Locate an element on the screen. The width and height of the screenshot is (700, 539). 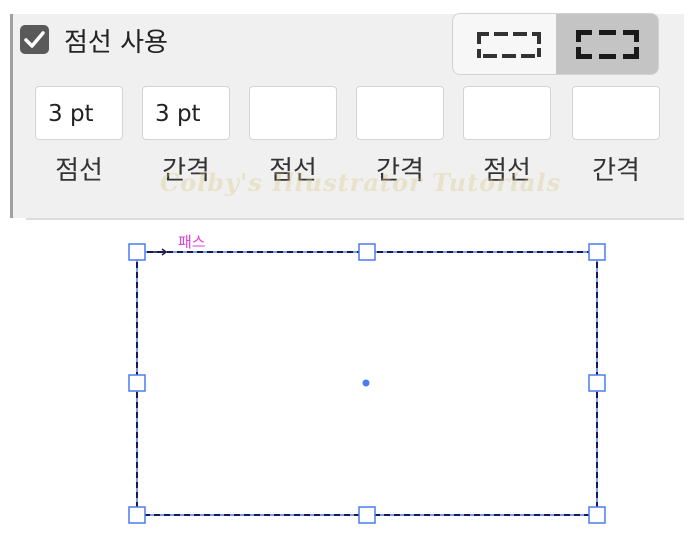
gap-2-input is located at coordinates (400, 113).